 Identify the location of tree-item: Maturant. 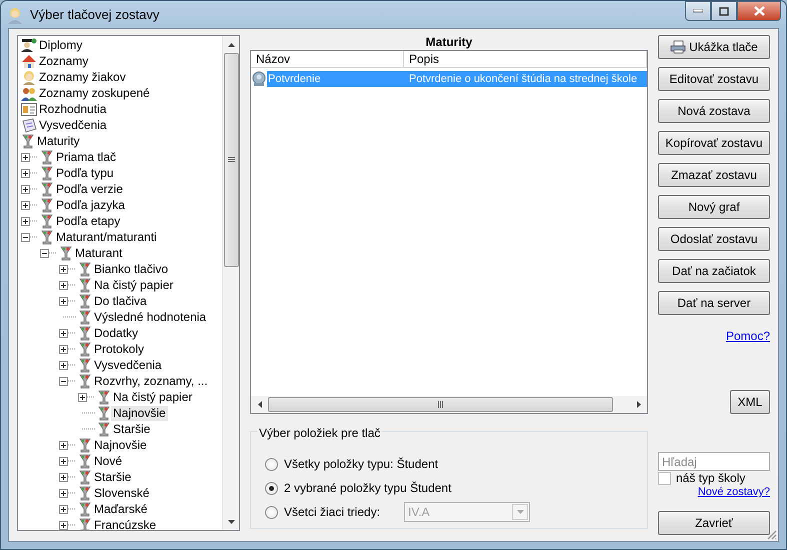
(98, 253).